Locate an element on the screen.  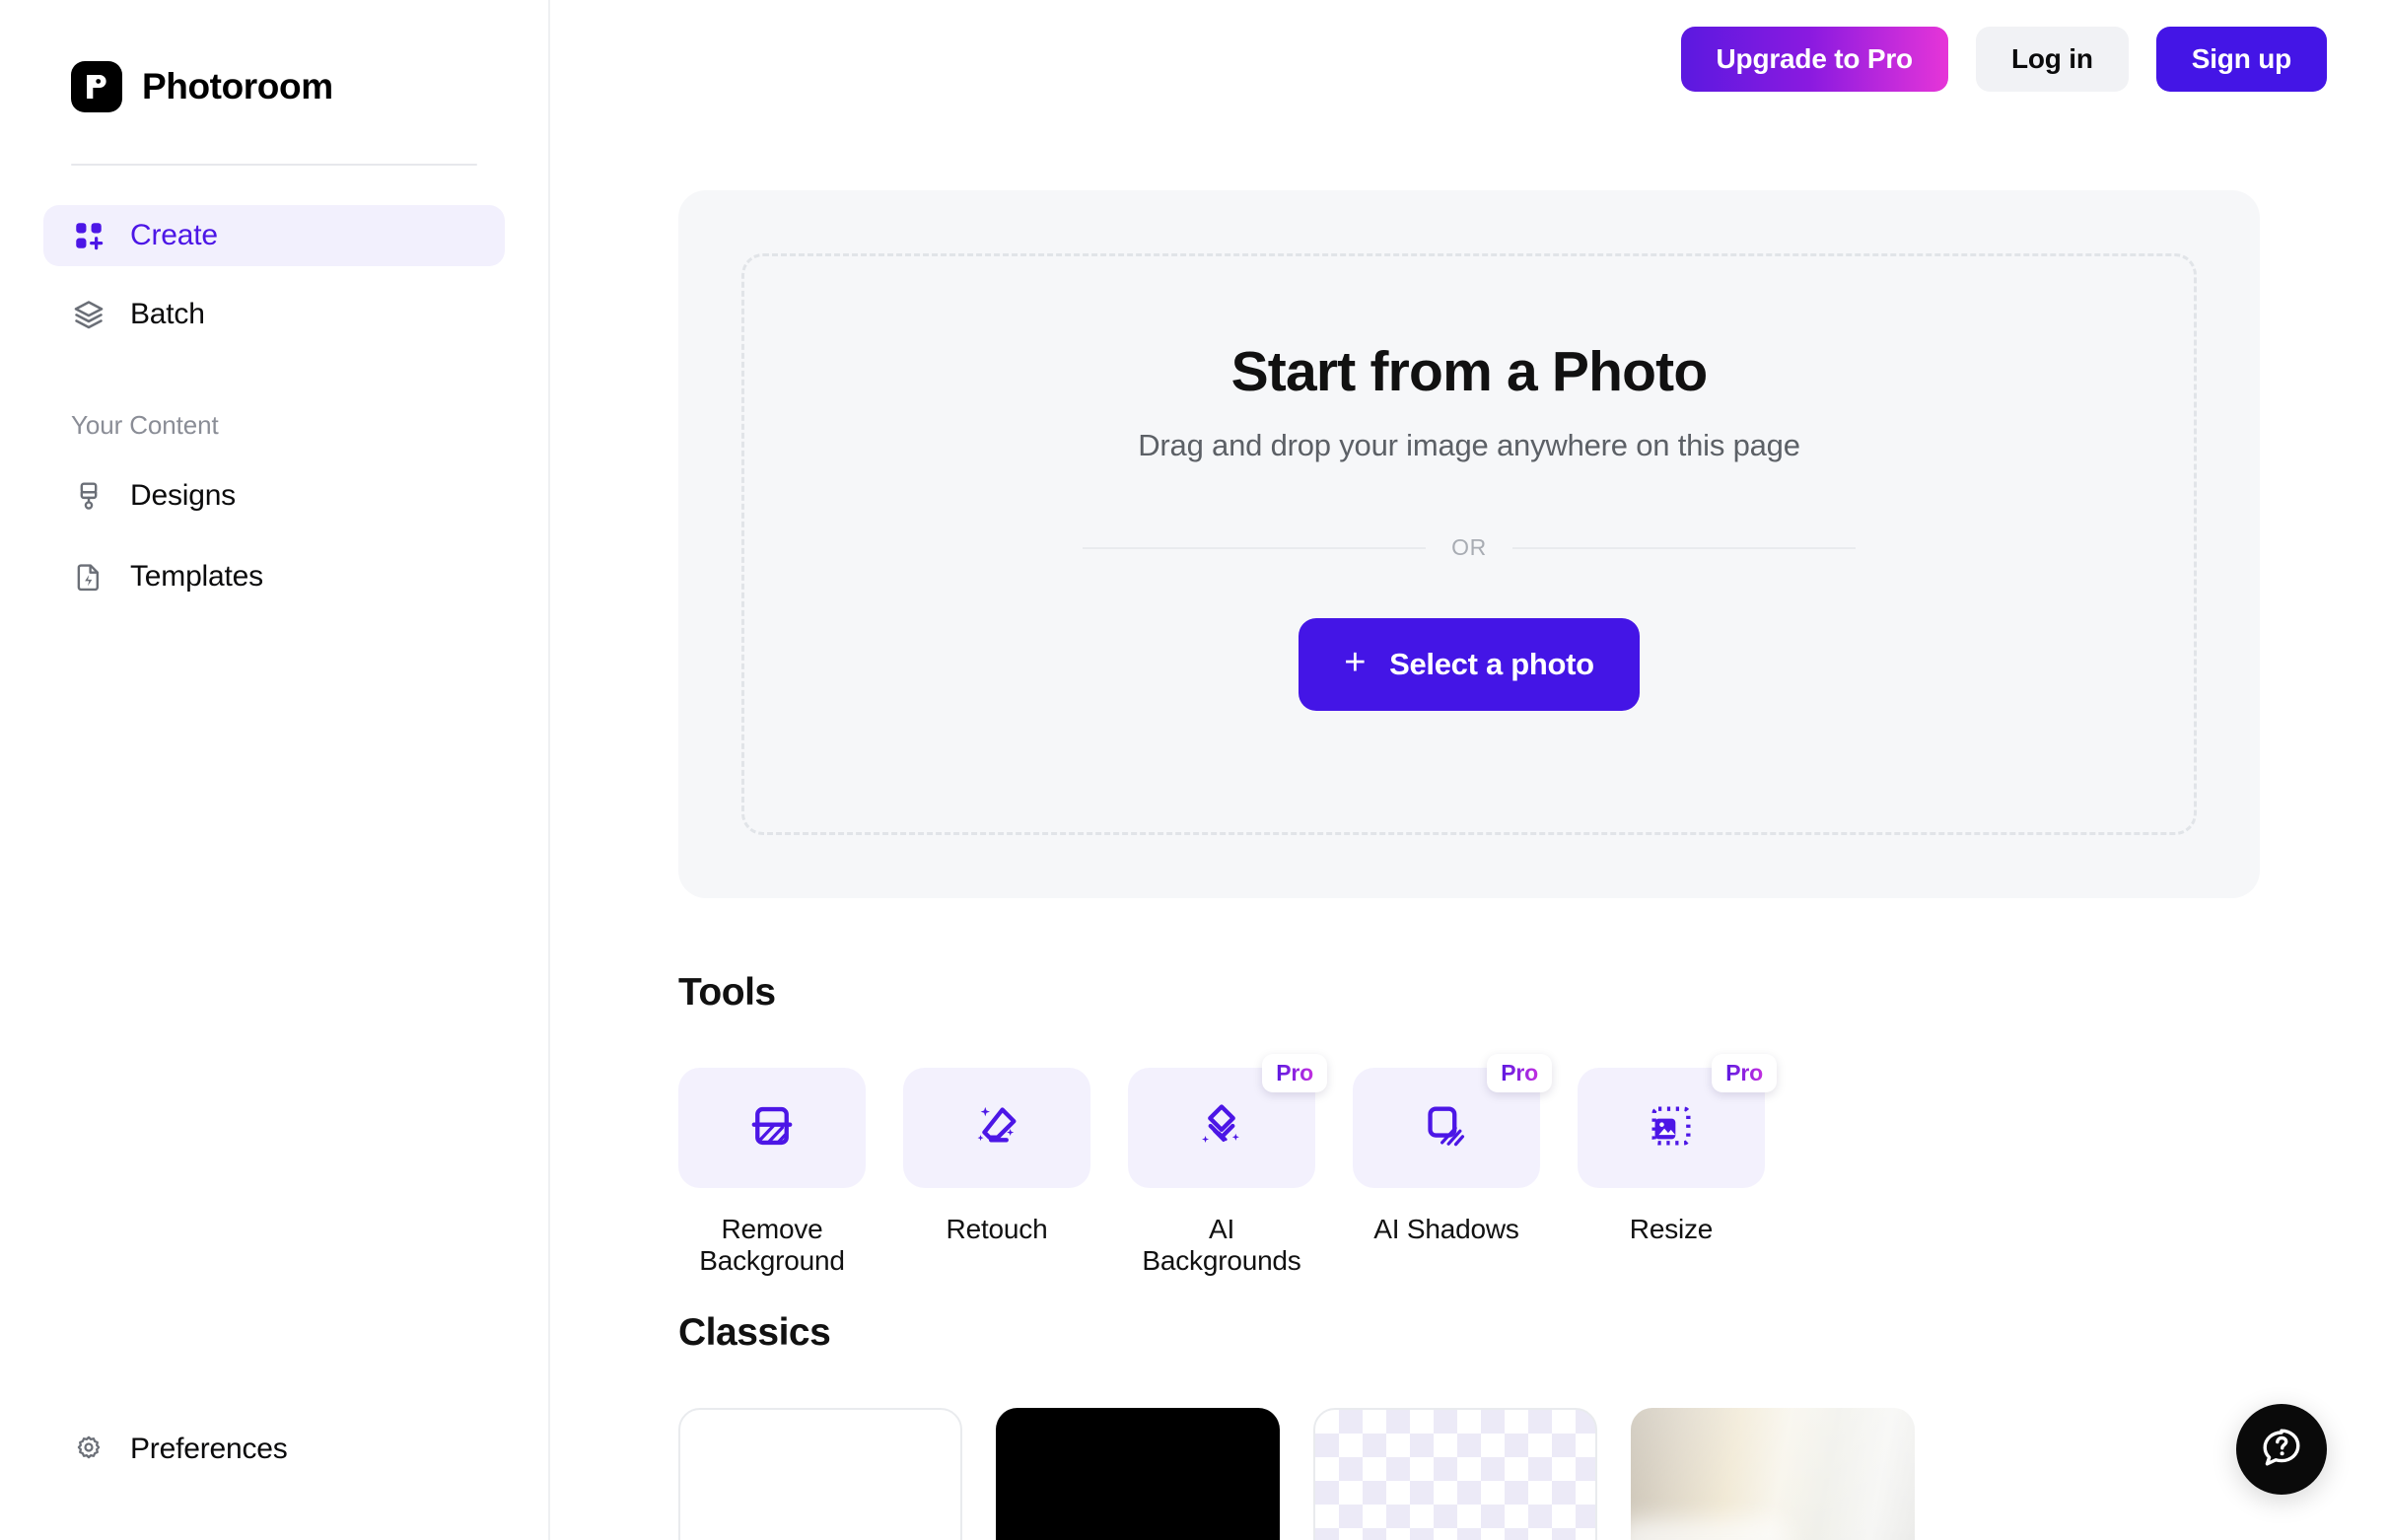
sidebar-item-designs: Designs is located at coordinates (274, 495).